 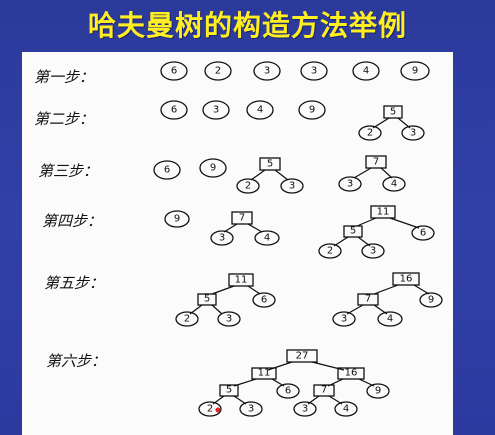 What do you see at coordinates (309, 299) in the screenshot?
I see `step-5-forest: 11 5 6 2 3 16 7 9 3 4` at bounding box center [309, 299].